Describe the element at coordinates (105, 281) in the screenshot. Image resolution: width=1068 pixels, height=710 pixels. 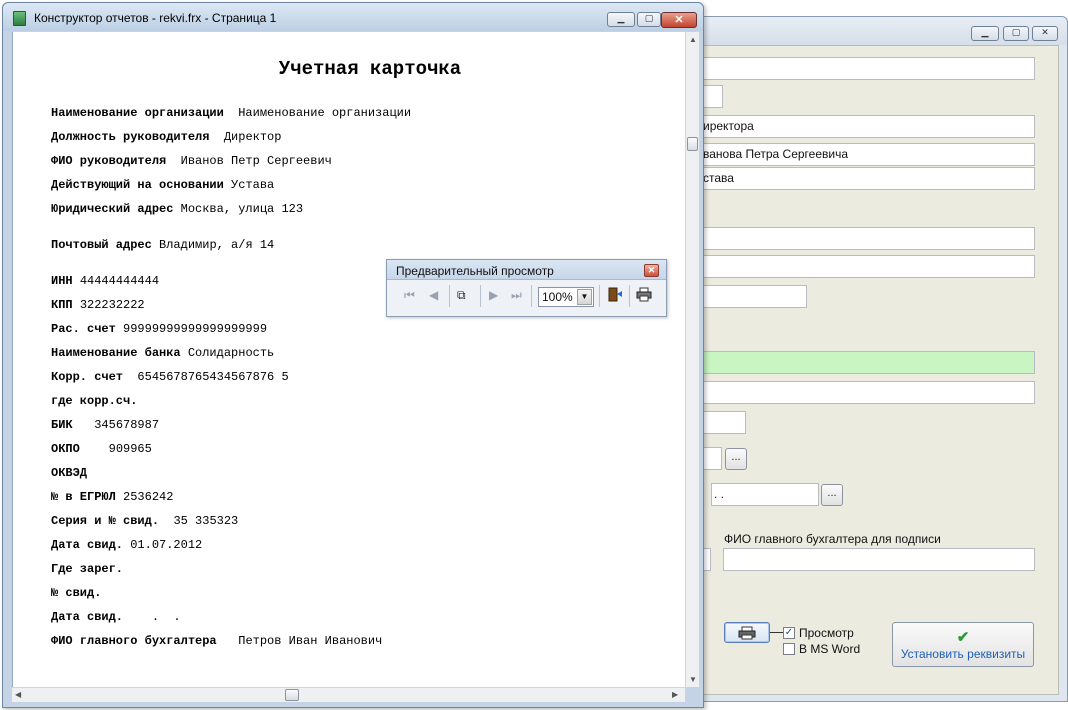
I see `report-line: ИНН 44444444444` at that location.